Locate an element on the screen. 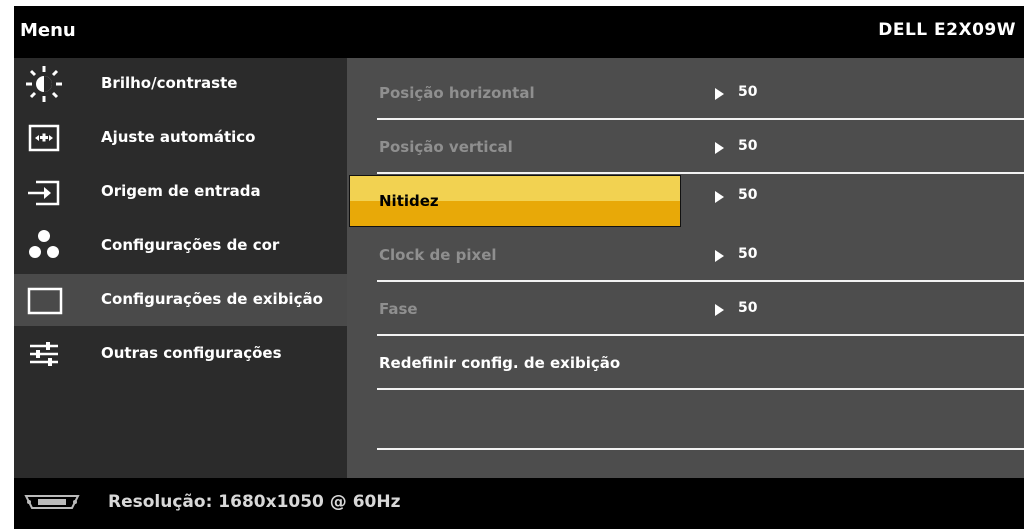  top-bar: Menu DELL E2X09W is located at coordinates (519, 32).